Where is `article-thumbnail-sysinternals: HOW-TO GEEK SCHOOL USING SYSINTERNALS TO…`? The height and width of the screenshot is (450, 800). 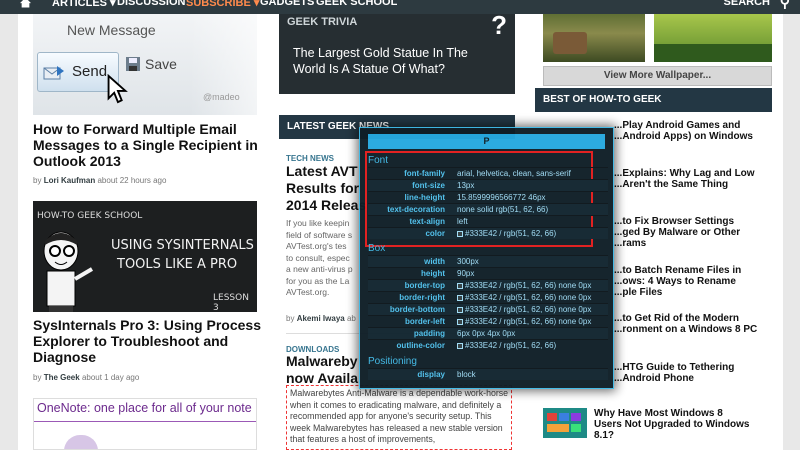 article-thumbnail-sysinternals: HOW-TO GEEK SCHOOL USING SYSINTERNALS TO… is located at coordinates (145, 256).